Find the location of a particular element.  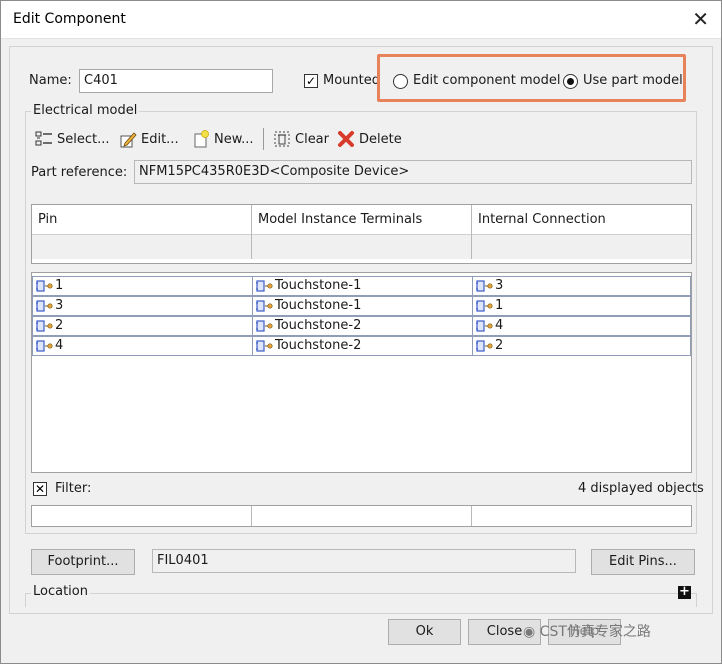

electrical-model-title: Electrical model is located at coordinates (85, 110).